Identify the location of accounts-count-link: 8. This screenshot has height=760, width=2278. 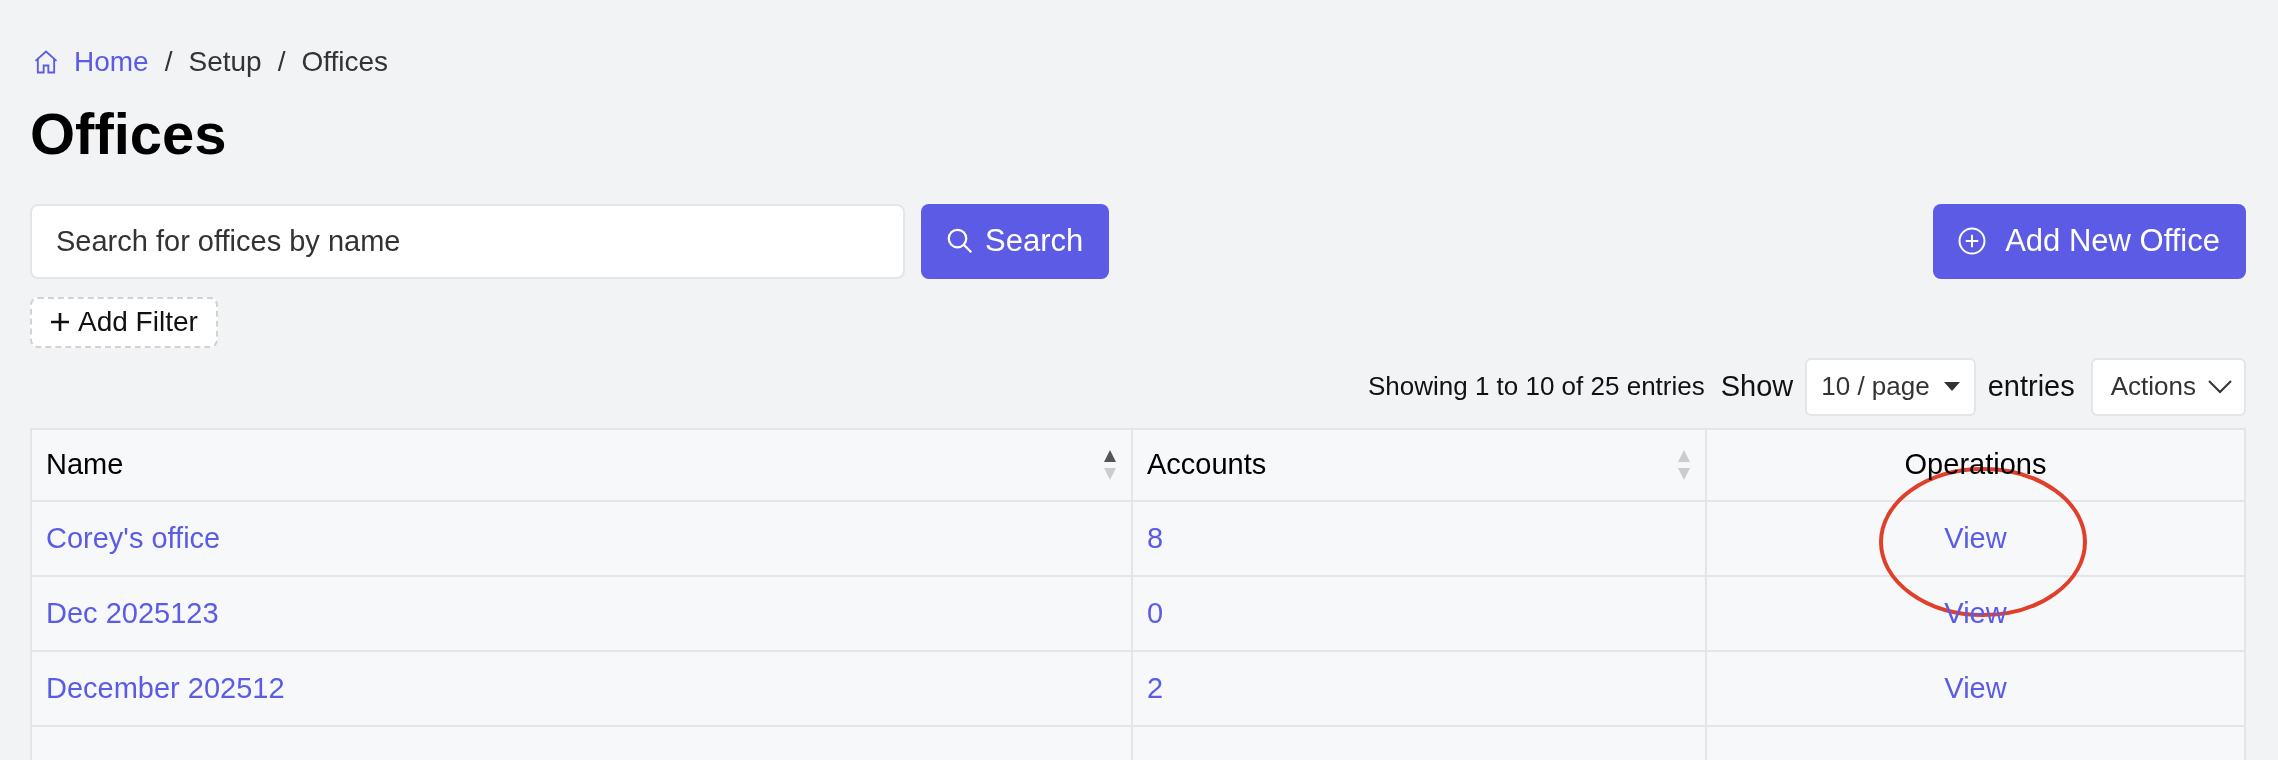
(1155, 537).